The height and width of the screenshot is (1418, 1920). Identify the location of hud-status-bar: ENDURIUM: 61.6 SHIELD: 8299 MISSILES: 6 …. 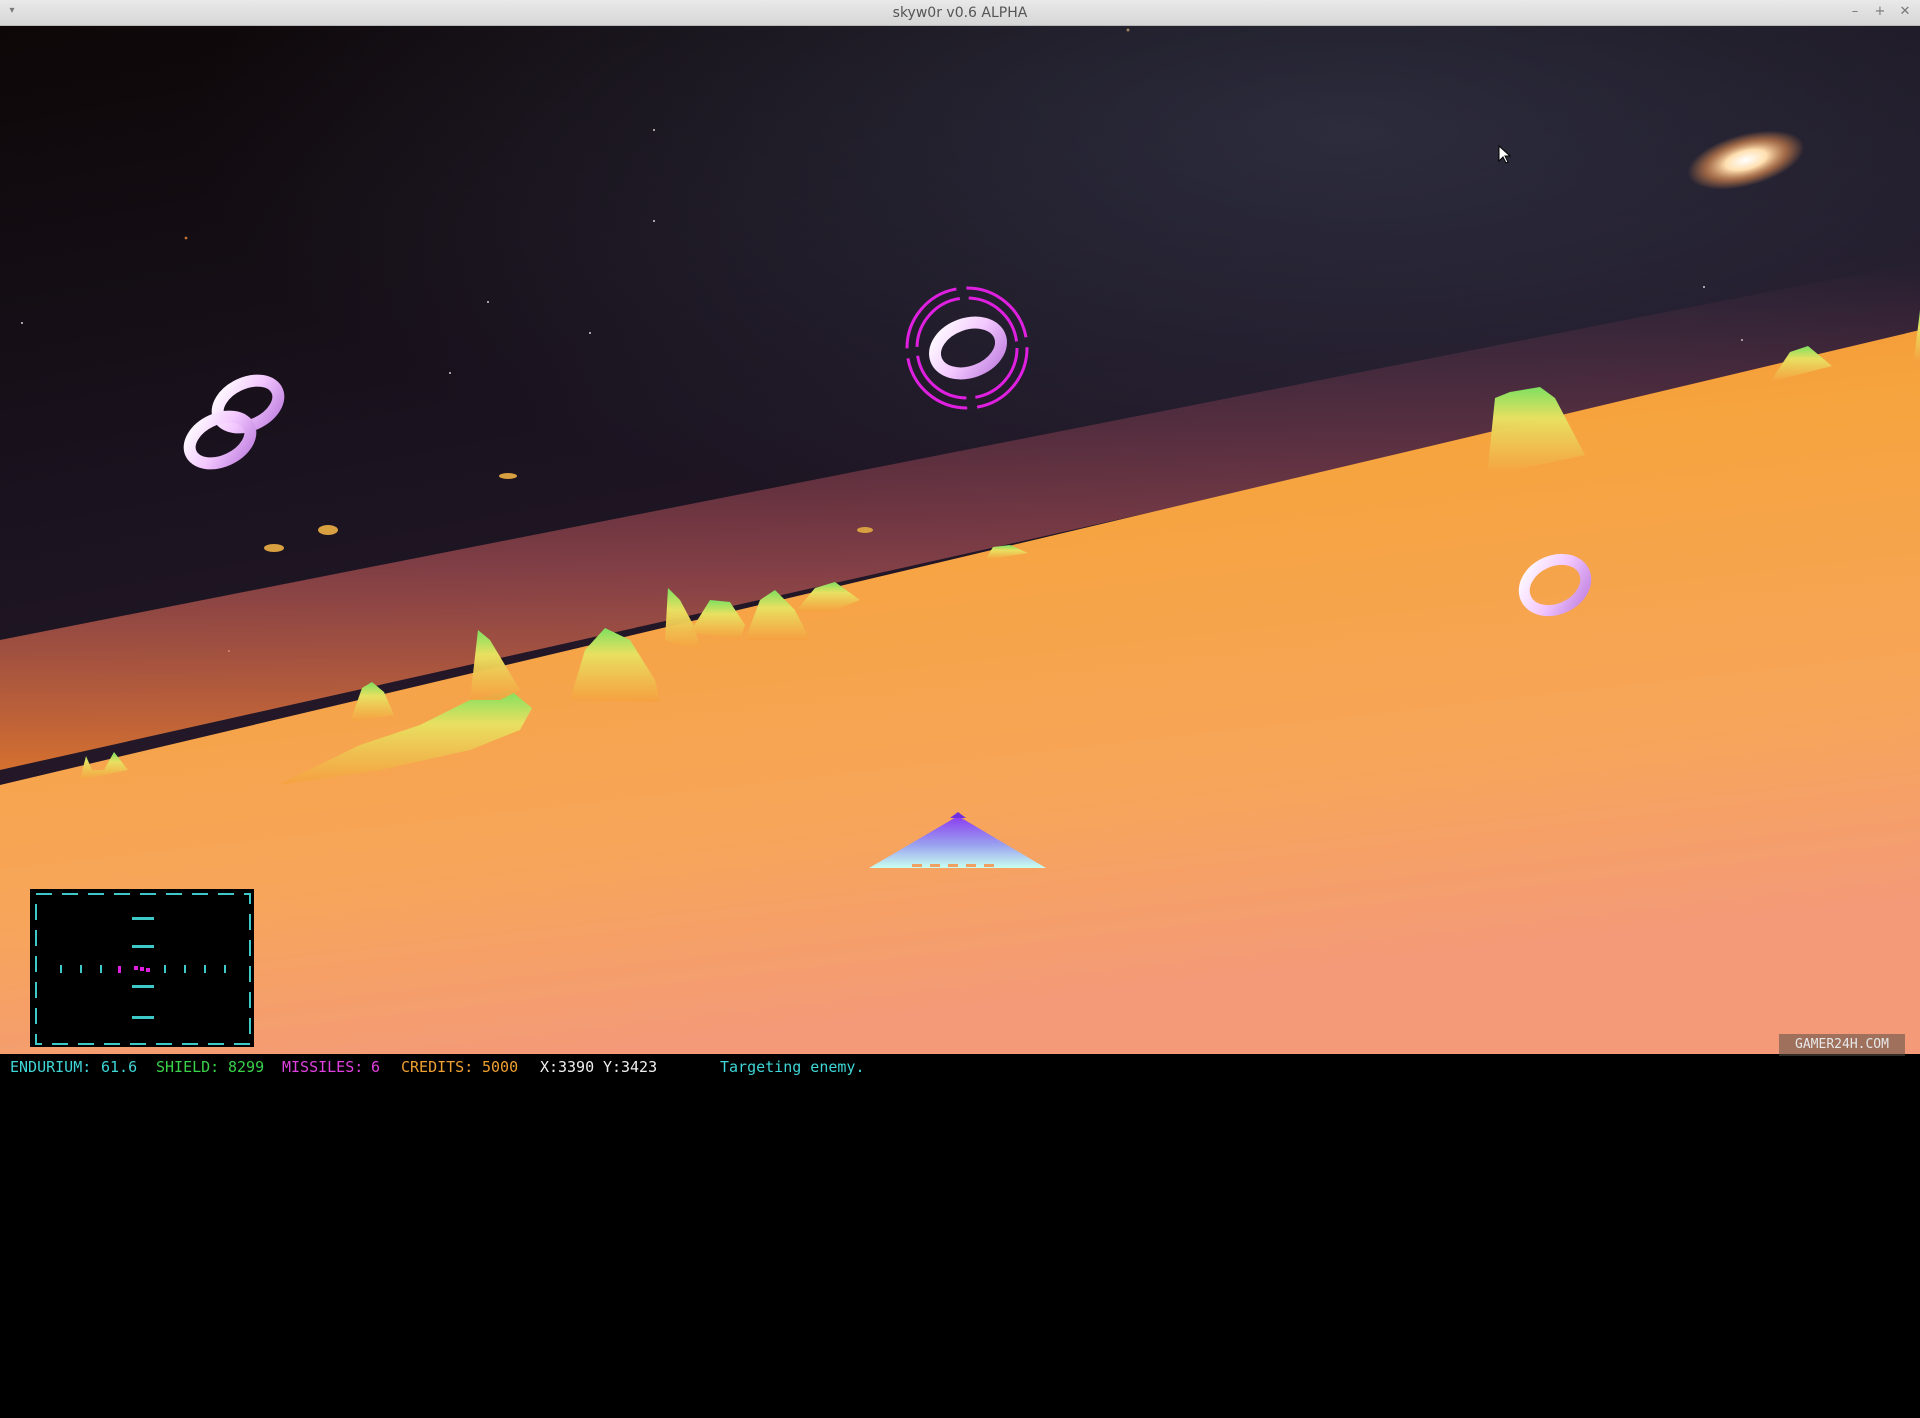
(960, 1067).